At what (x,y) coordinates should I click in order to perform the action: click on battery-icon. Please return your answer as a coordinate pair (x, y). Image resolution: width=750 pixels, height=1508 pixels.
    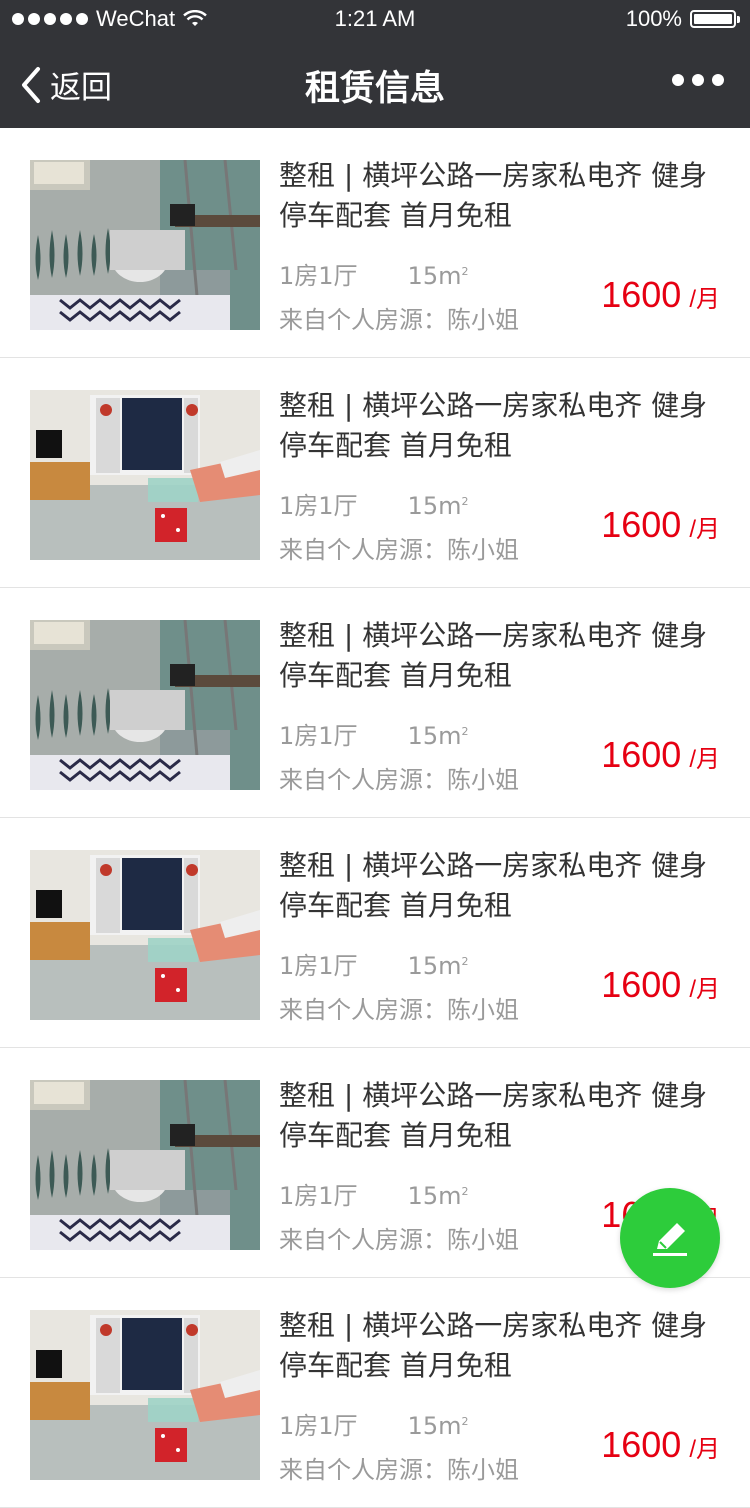
    Looking at the image, I should click on (715, 19).